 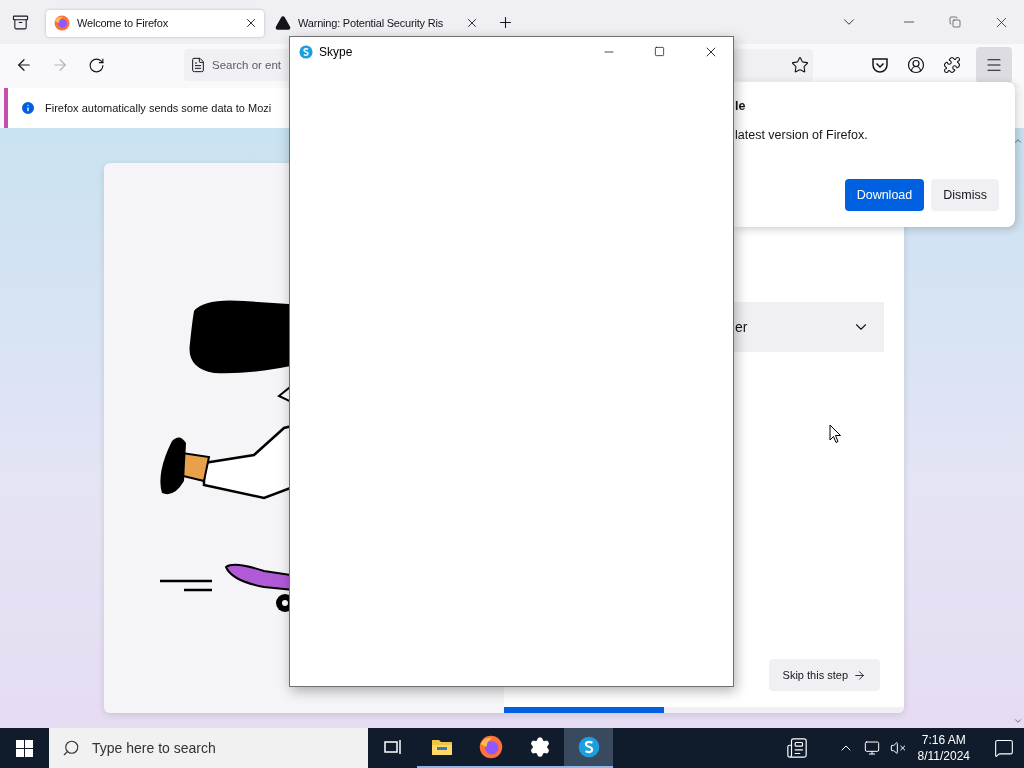 I want to click on menu-icon, so click(x=994, y=65).